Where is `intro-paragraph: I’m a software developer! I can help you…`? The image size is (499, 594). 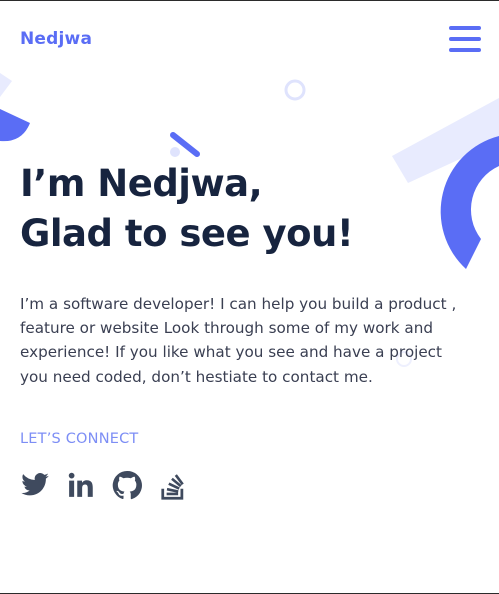 intro-paragraph: I’m a software developer! I can help you… is located at coordinates (238, 340).